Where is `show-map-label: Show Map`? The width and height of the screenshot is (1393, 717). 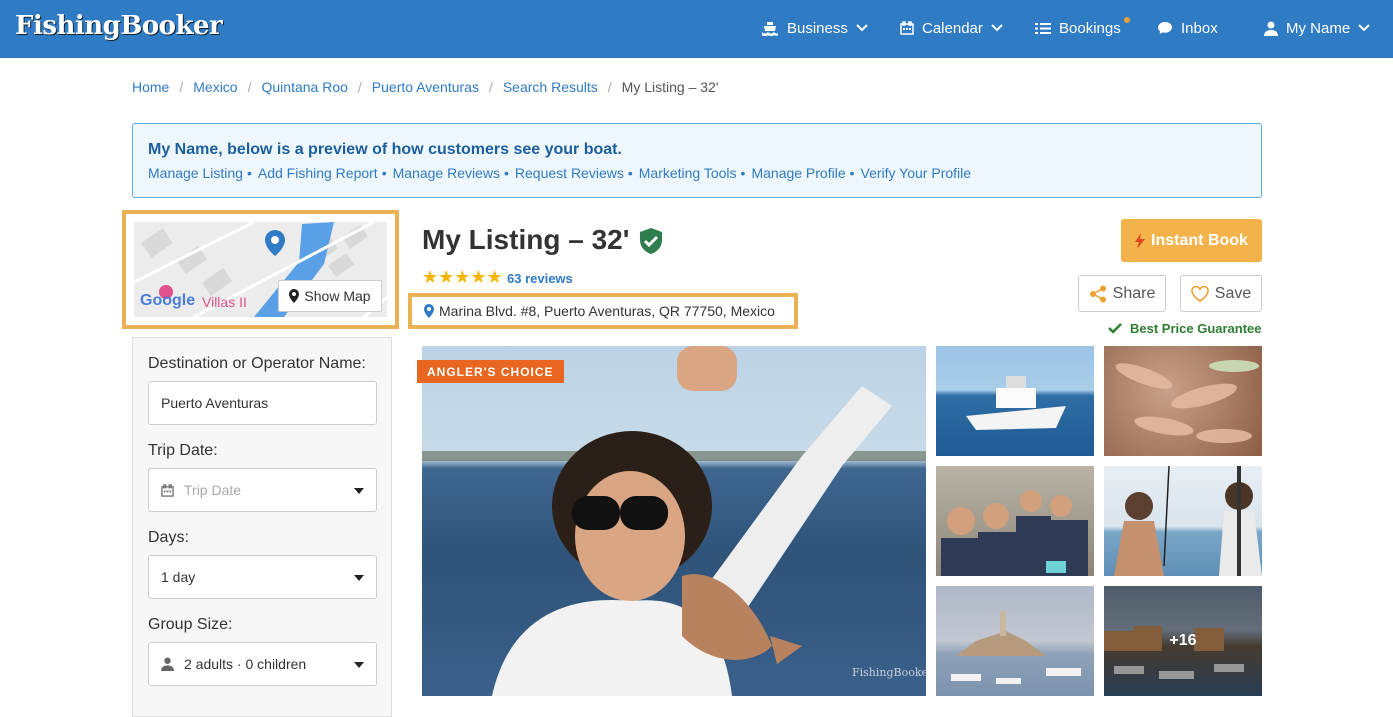 show-map-label: Show Map is located at coordinates (337, 296).